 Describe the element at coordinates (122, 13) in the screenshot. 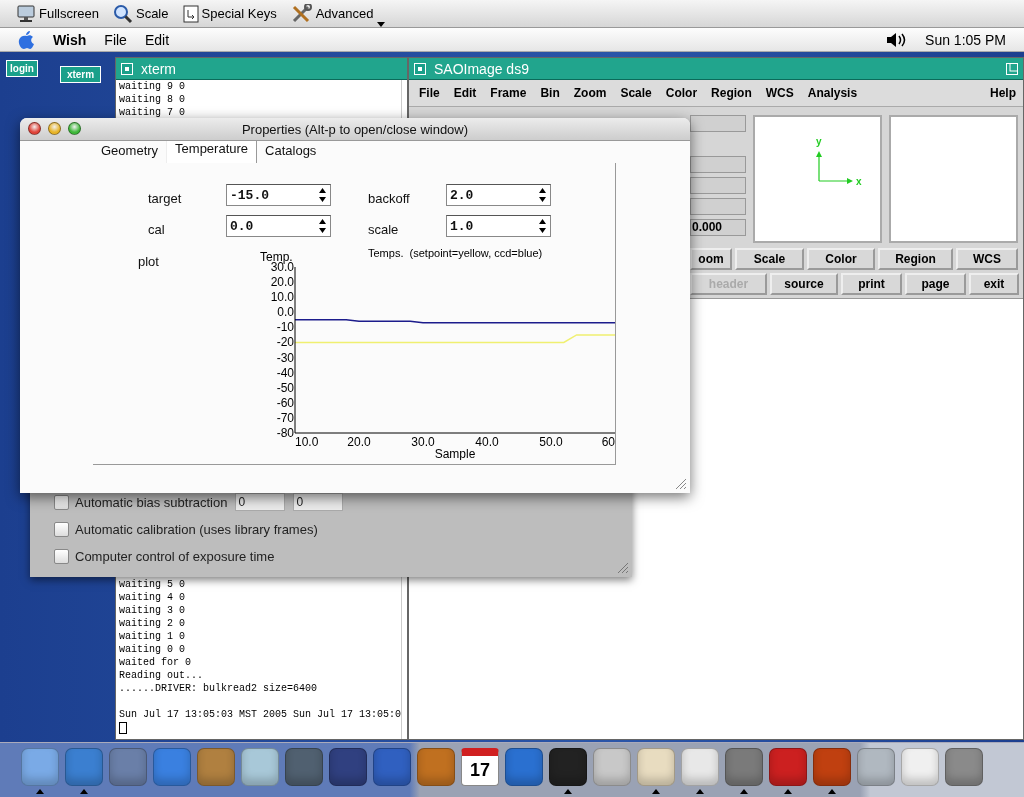

I see `magnifier-icon` at that location.